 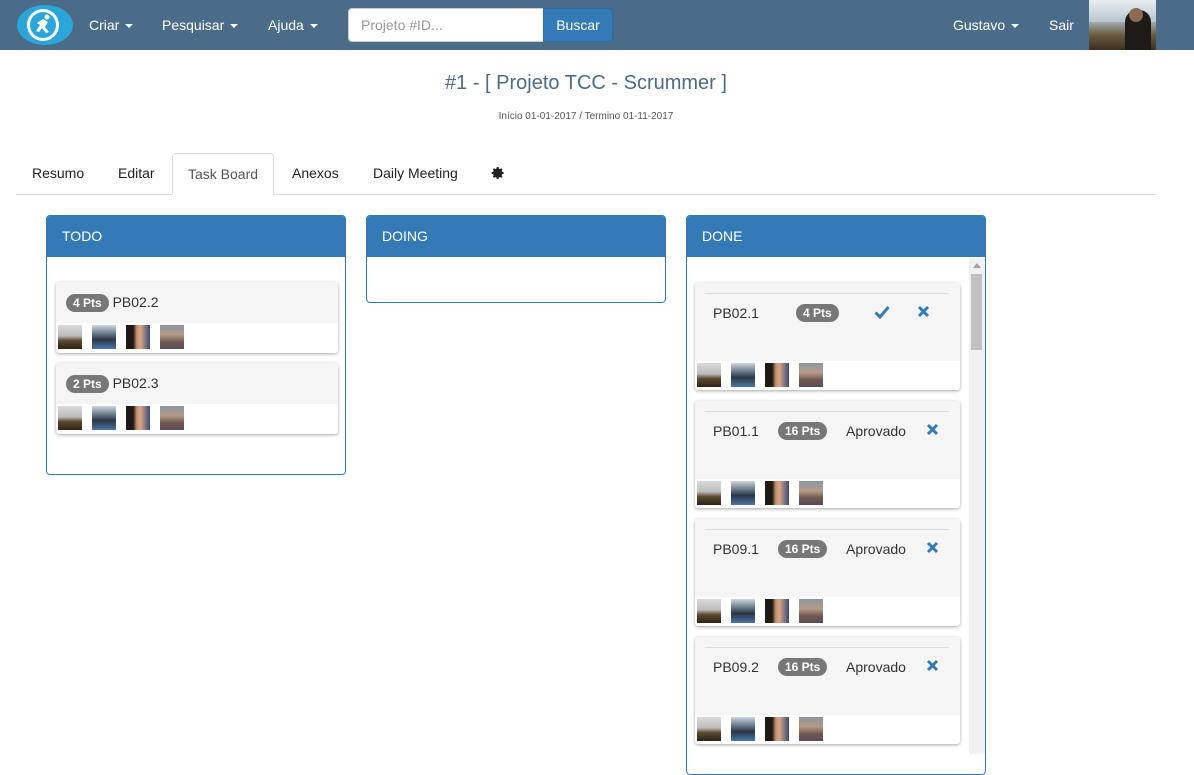 What do you see at coordinates (135, 383) in the screenshot?
I see `card-code: PB02.3` at bounding box center [135, 383].